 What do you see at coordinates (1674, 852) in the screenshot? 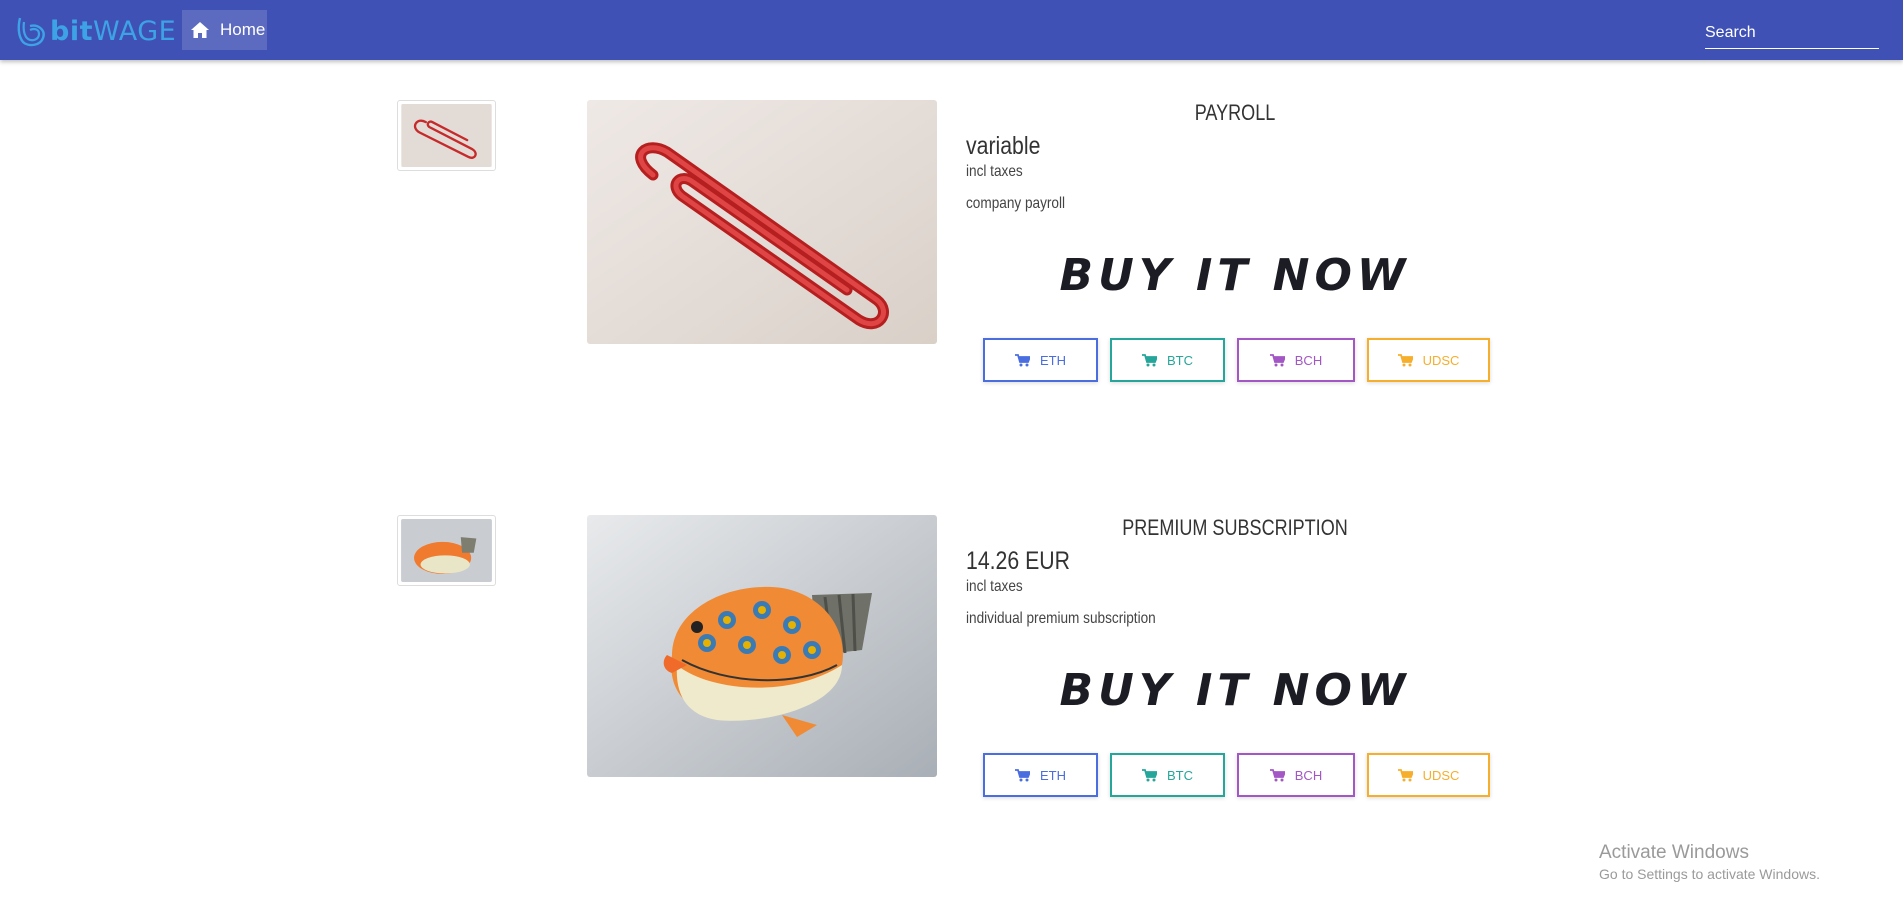
I see `watermark-title: Activate Windows` at bounding box center [1674, 852].